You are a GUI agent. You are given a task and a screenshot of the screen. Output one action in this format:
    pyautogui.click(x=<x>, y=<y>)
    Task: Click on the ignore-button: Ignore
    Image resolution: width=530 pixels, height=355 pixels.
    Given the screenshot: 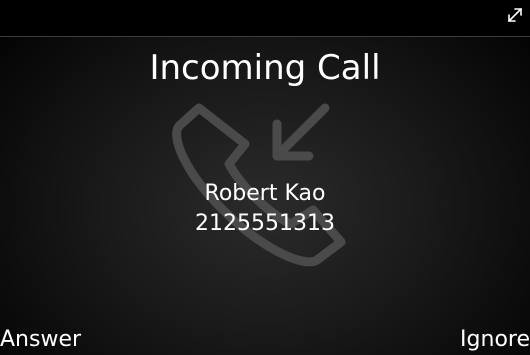 What is the action you would take?
    pyautogui.click(x=495, y=340)
    